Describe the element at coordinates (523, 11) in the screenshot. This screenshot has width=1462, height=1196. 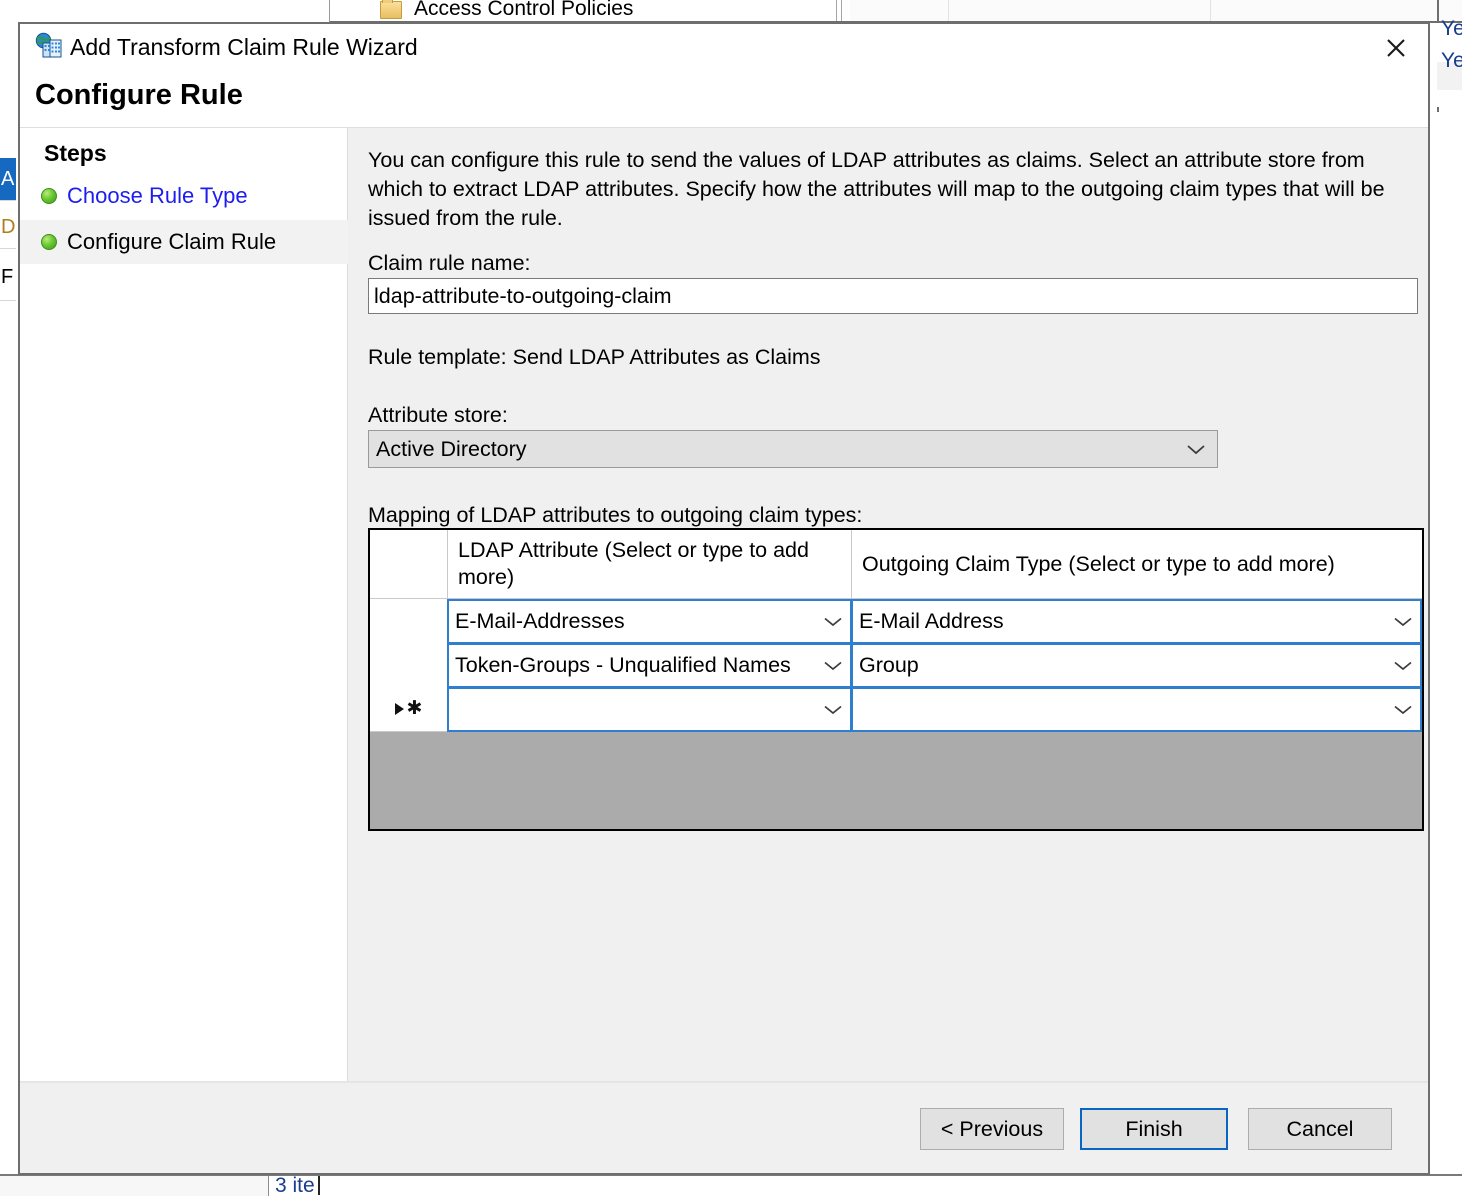
I see `console-tree-item-access-control-policies: Access Control Policies` at that location.